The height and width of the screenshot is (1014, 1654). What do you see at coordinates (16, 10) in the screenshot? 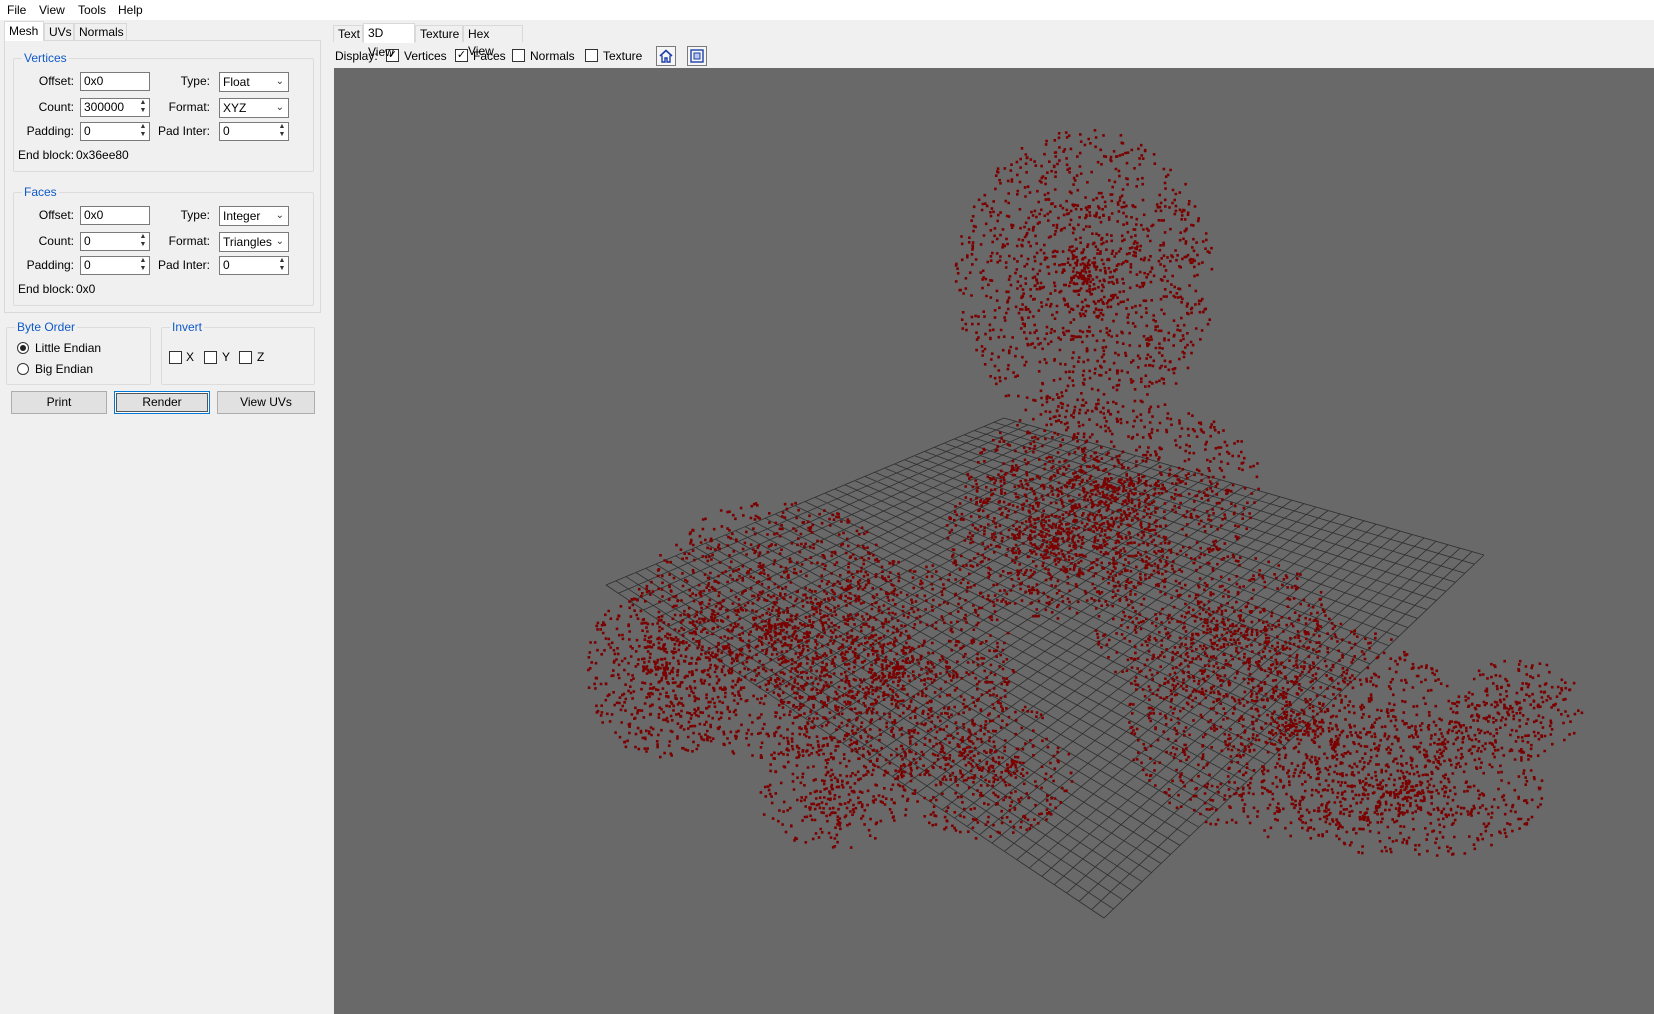
I see `menu-file: File` at bounding box center [16, 10].